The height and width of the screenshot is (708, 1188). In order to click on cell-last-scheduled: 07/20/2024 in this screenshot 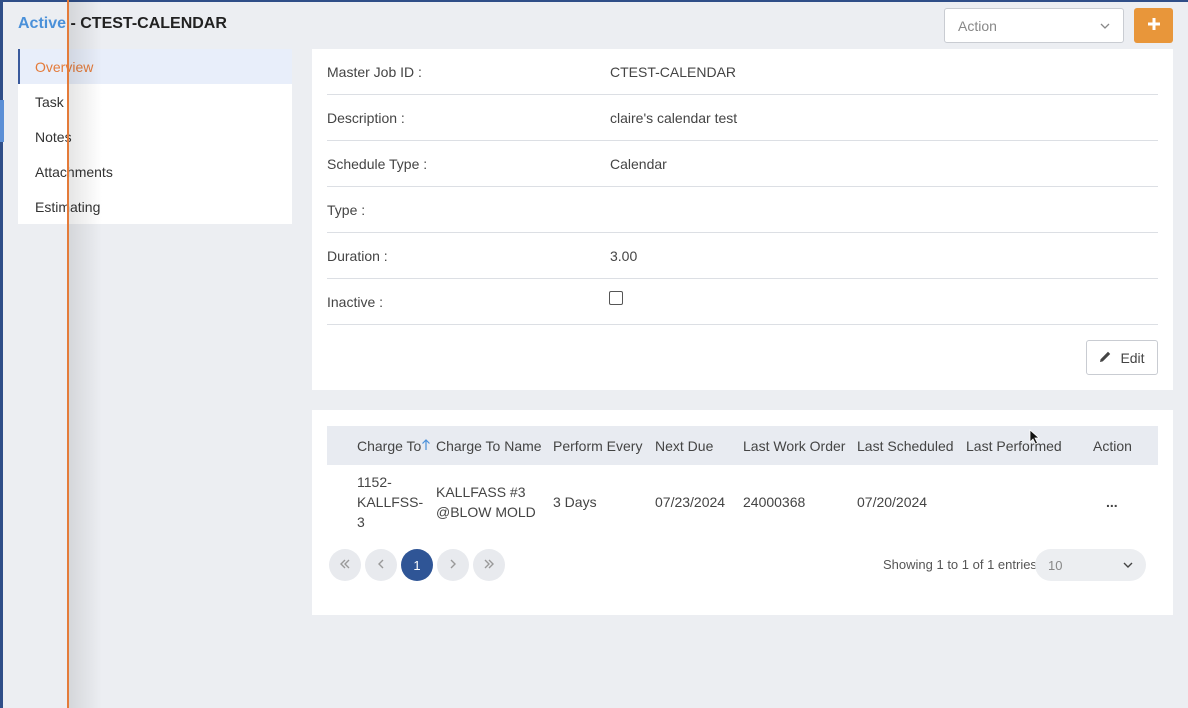, I will do `click(892, 502)`.